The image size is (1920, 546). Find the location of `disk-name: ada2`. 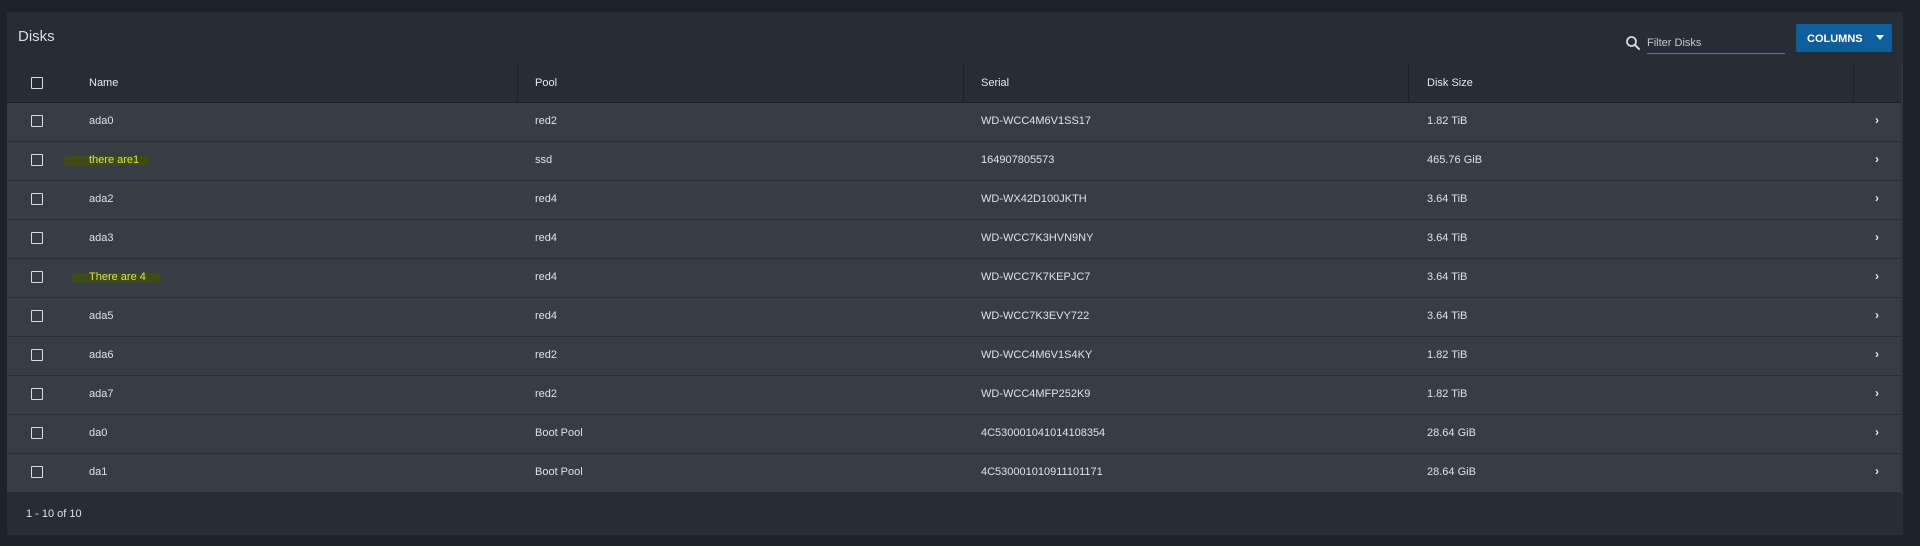

disk-name: ada2 is located at coordinates (101, 199).